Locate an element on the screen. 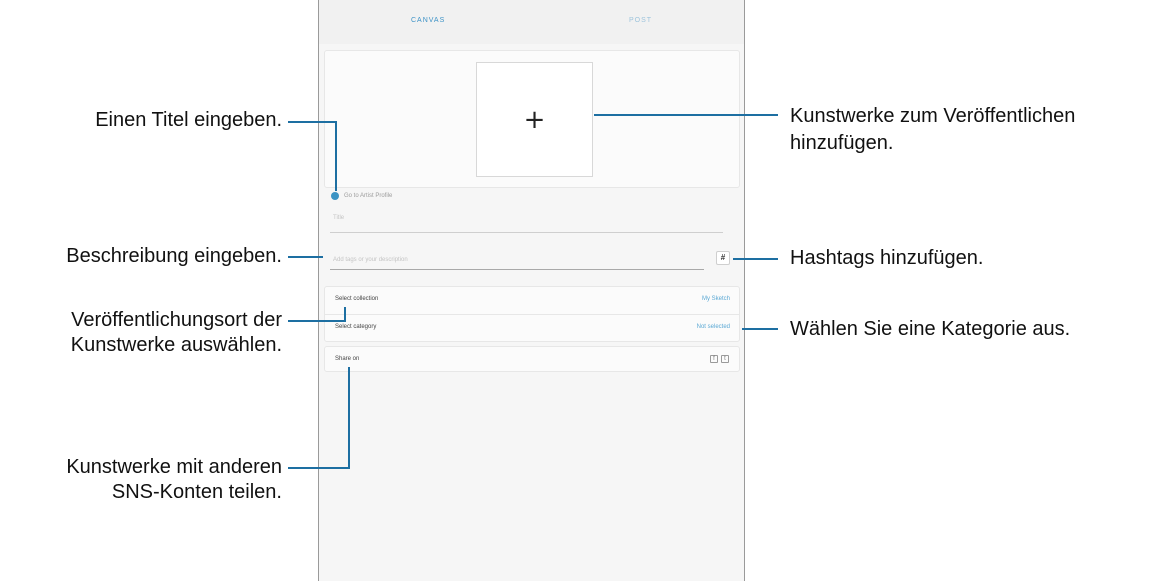 The image size is (1150, 581). description-input: Add tags or your description is located at coordinates (370, 260).